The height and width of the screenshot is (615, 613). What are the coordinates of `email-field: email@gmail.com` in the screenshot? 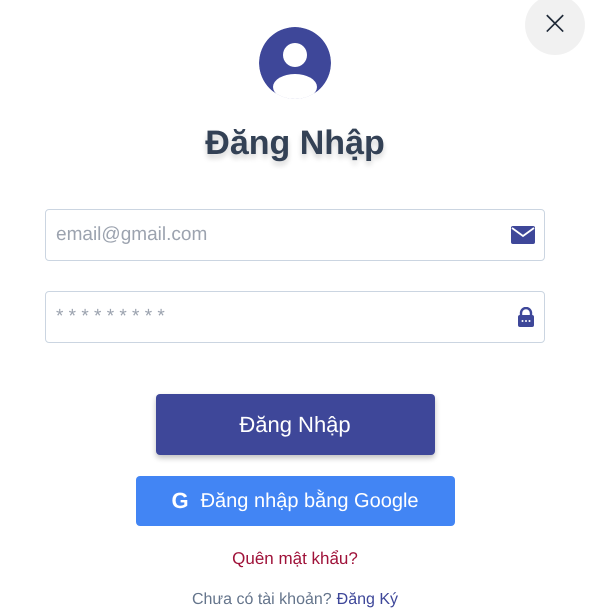 It's located at (295, 235).